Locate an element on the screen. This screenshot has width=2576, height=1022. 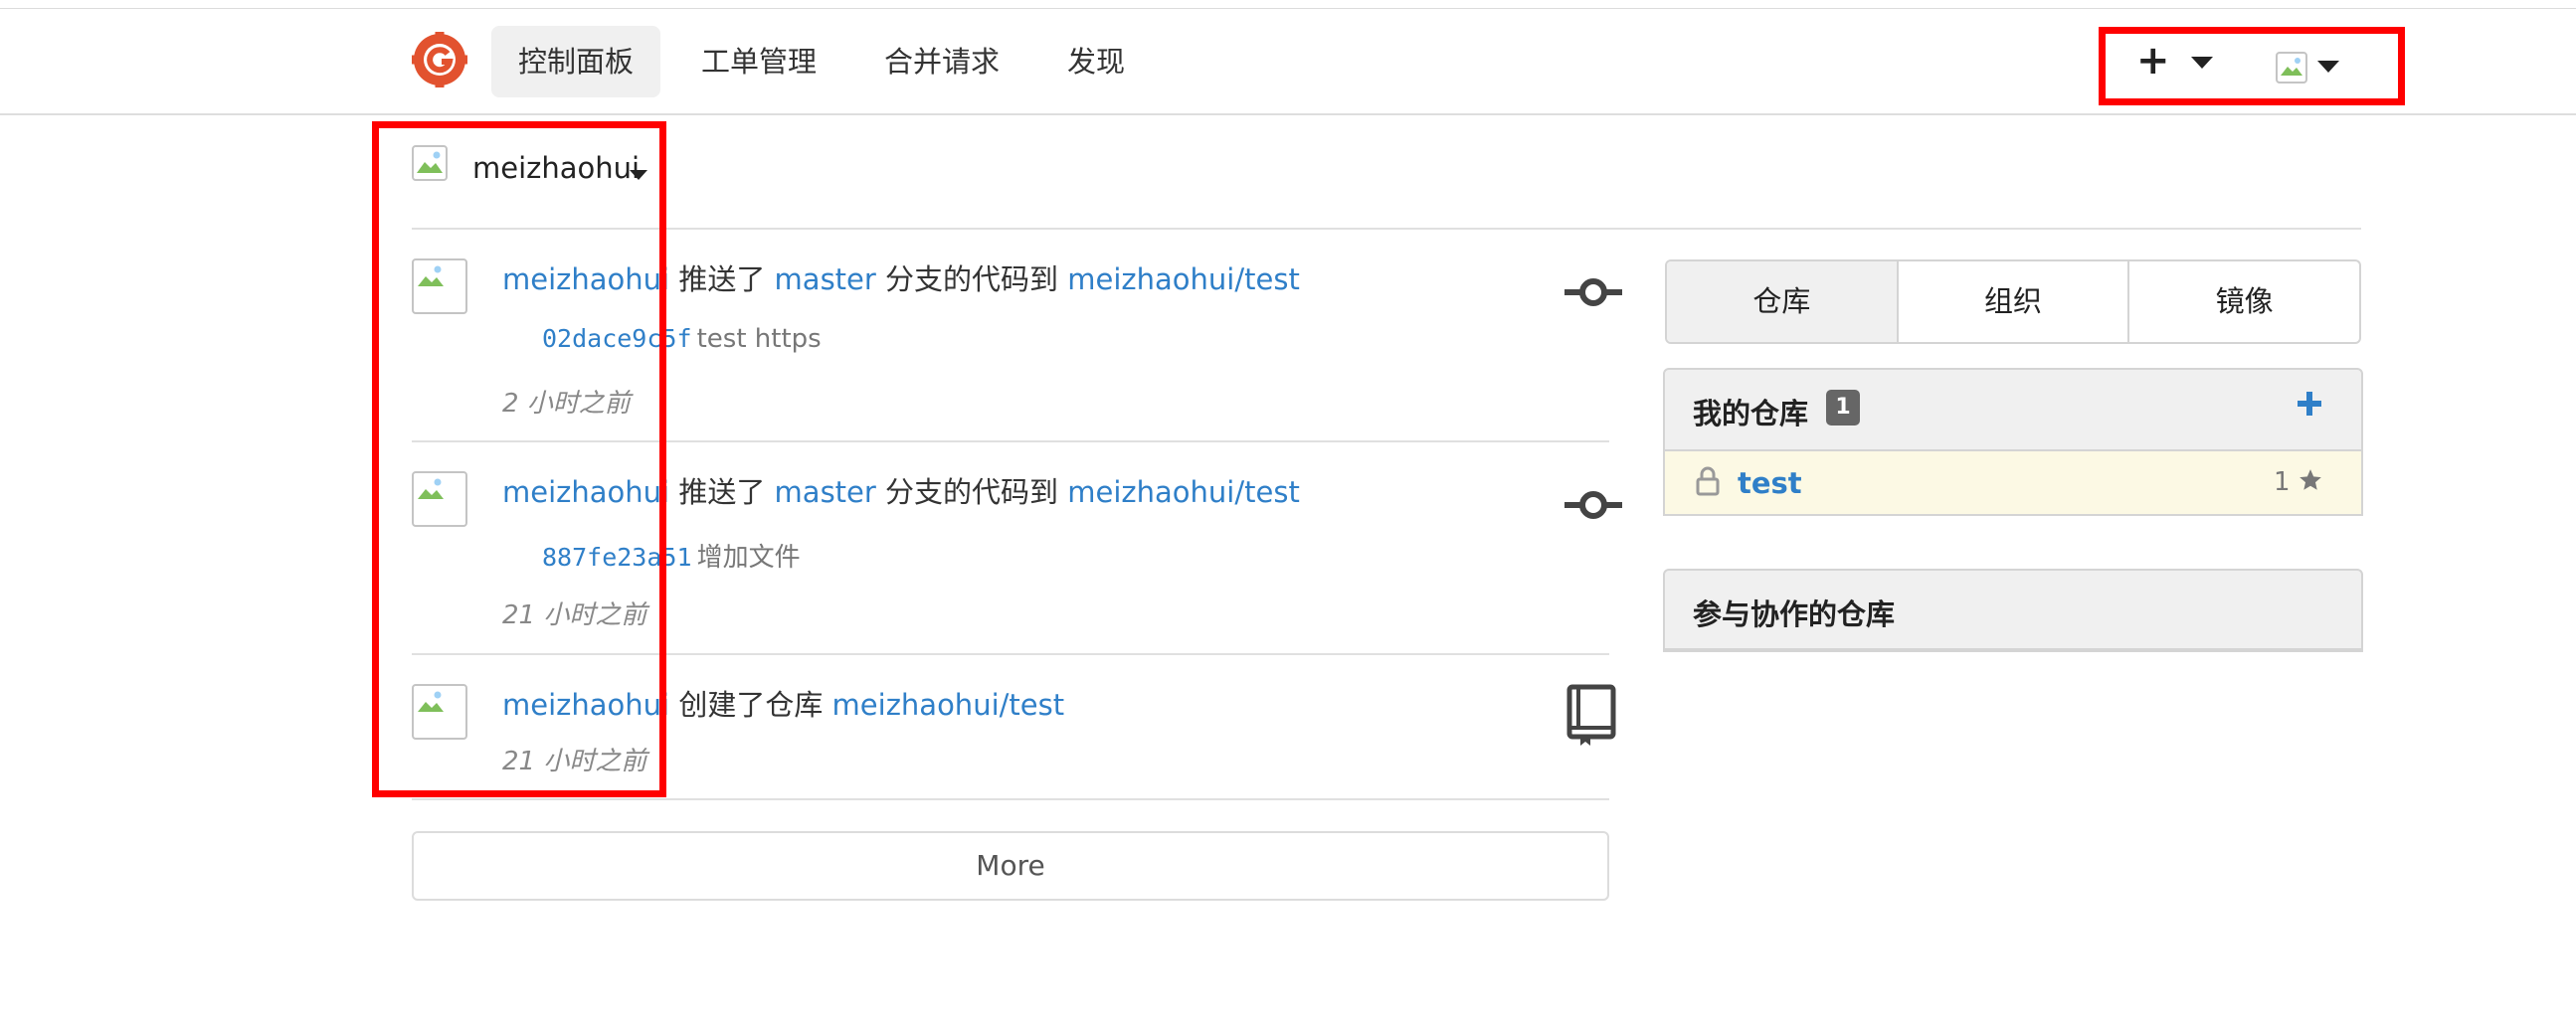
tab-organizations: 组织 is located at coordinates (2012, 301).